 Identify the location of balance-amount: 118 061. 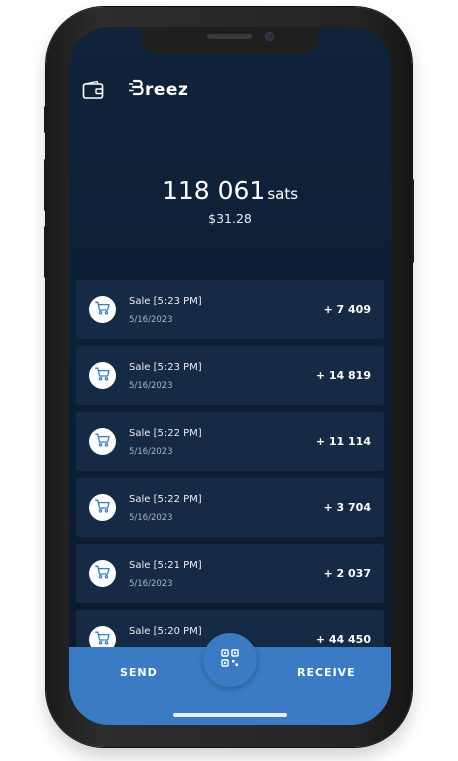
(213, 190).